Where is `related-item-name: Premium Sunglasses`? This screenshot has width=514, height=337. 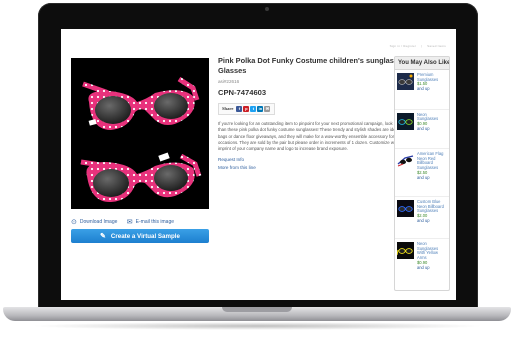 related-item-name: Premium Sunglasses is located at coordinates (427, 77).